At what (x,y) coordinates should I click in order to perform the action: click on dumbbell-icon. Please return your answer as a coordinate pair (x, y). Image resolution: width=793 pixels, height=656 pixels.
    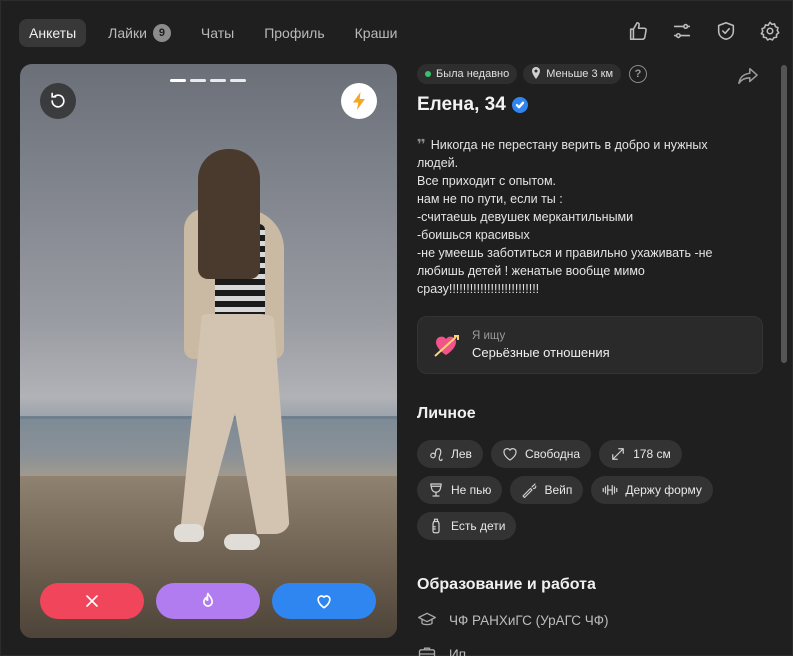
    Looking at the image, I should click on (610, 490).